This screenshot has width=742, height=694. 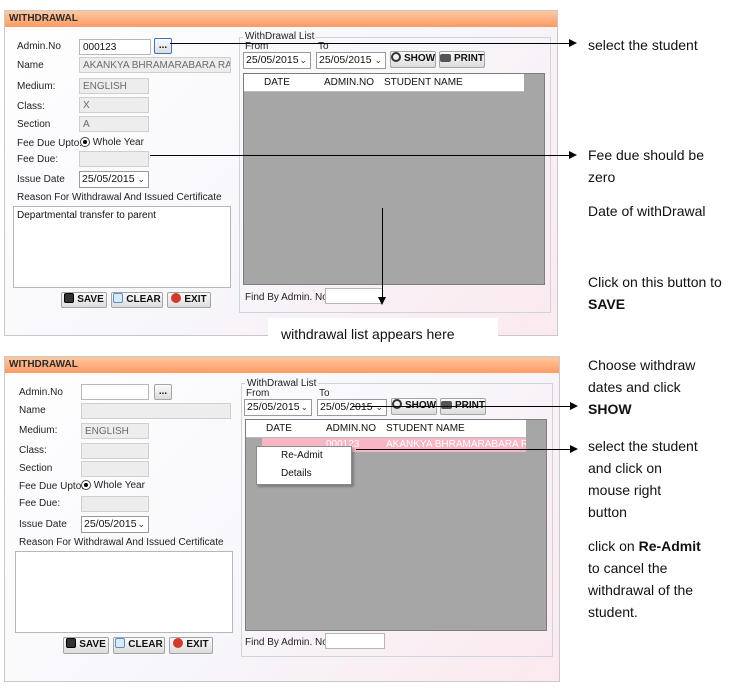 What do you see at coordinates (370, 43) in the screenshot?
I see `arrow-select-student` at bounding box center [370, 43].